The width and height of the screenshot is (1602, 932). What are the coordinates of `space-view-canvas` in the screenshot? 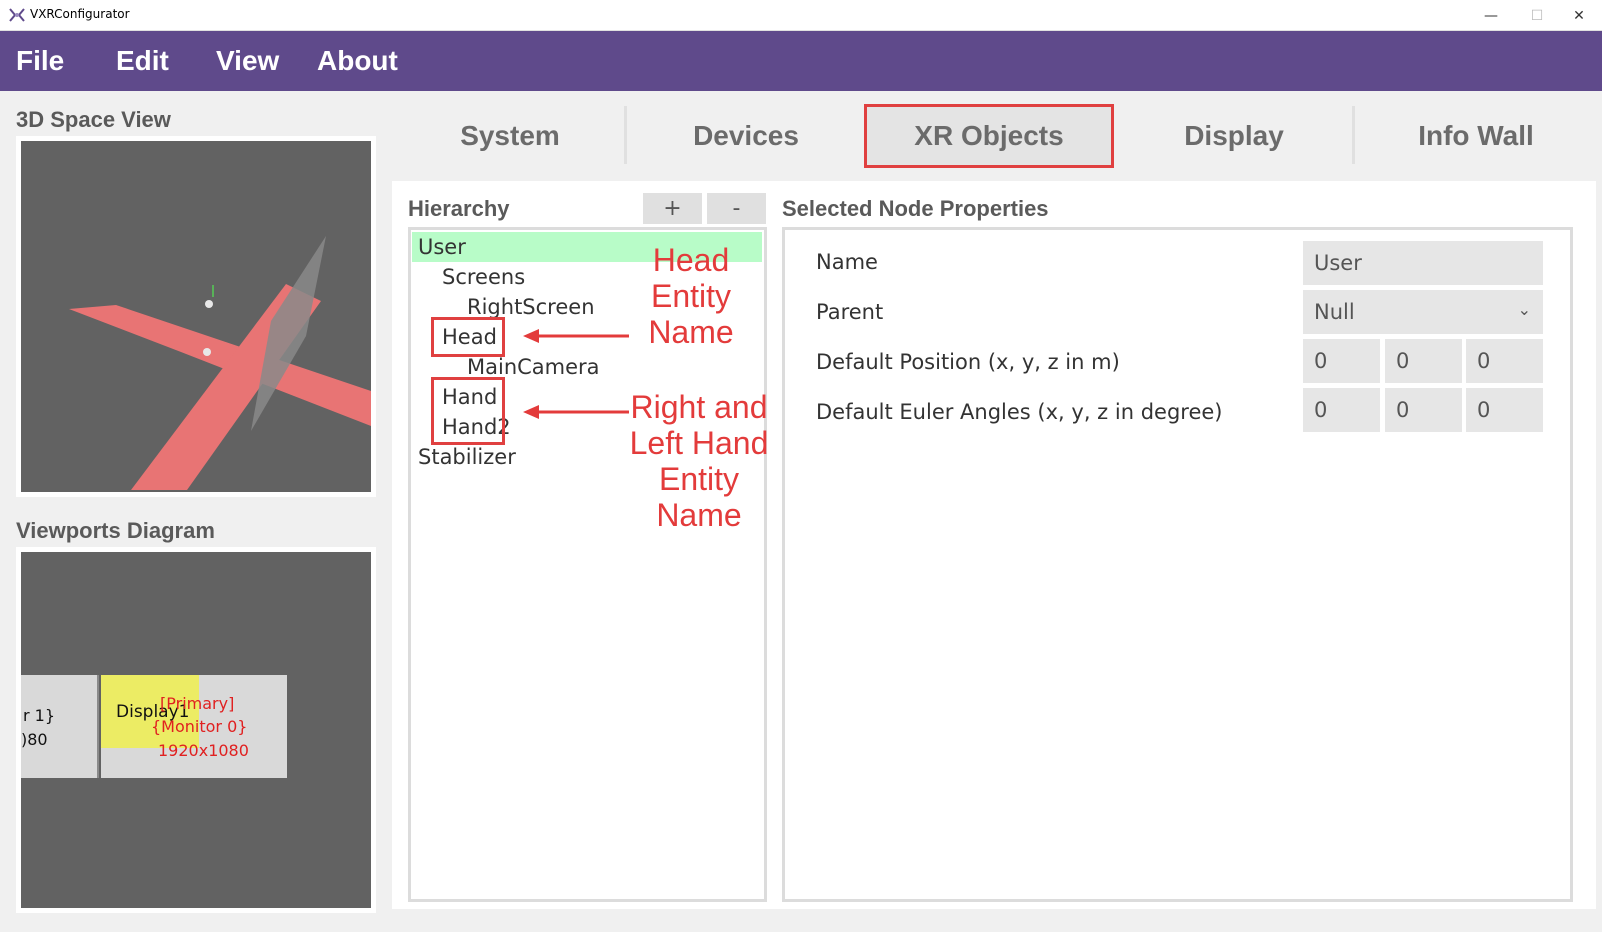 It's located at (196, 316).